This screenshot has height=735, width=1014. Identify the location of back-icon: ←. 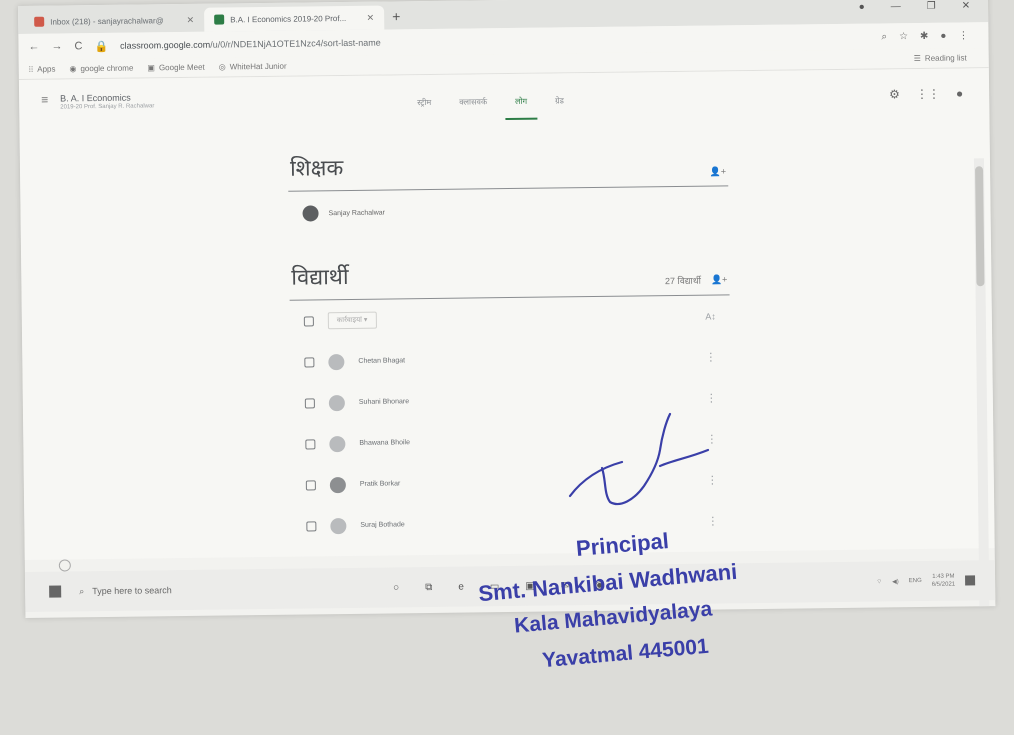
(33, 47).